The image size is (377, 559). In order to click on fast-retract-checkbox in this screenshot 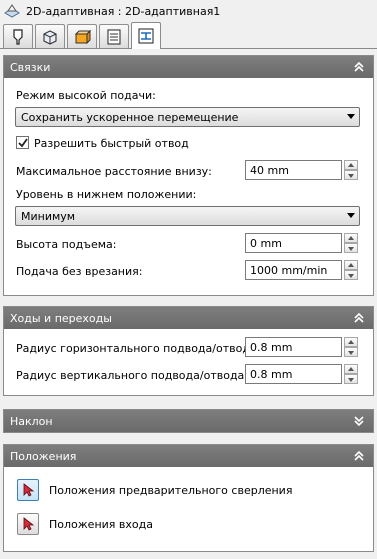, I will do `click(22, 142)`.